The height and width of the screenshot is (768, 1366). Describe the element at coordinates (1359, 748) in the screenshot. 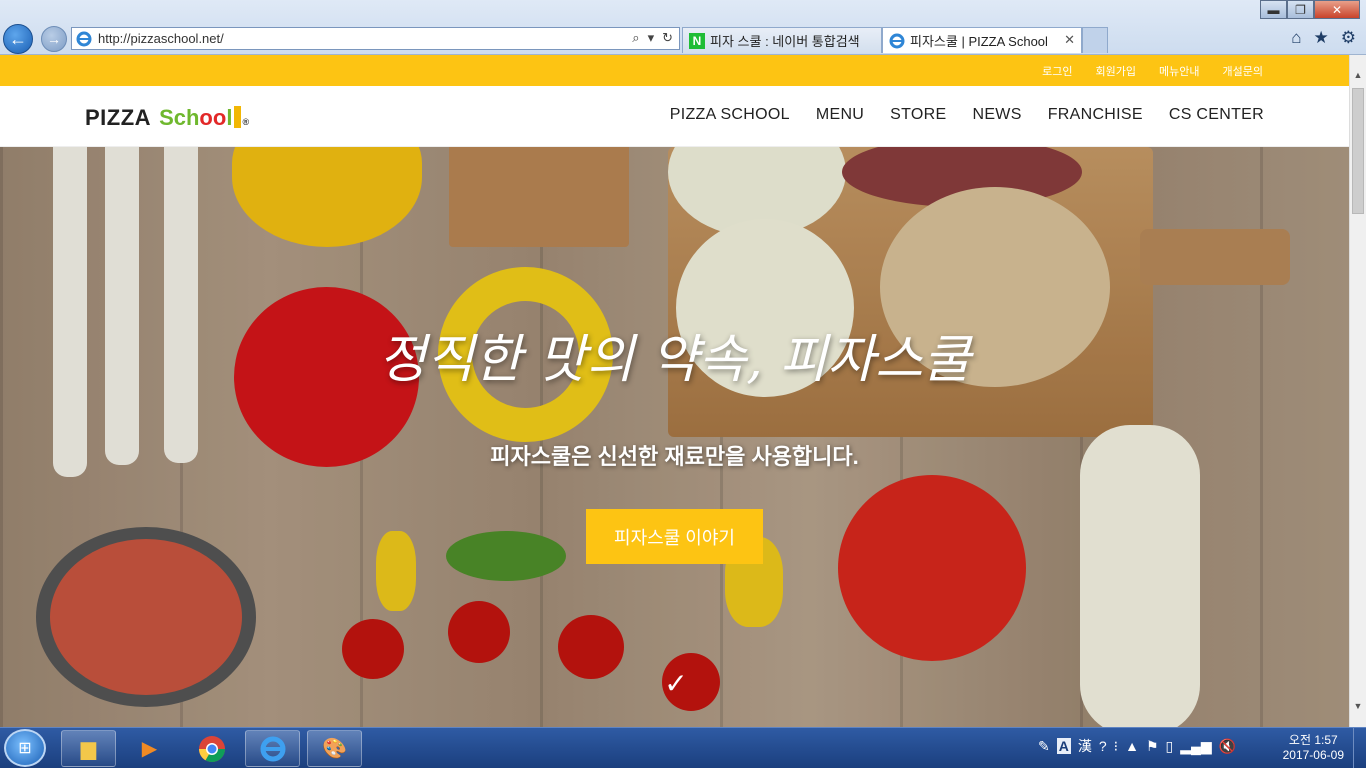

I see `show-desktop-button` at that location.